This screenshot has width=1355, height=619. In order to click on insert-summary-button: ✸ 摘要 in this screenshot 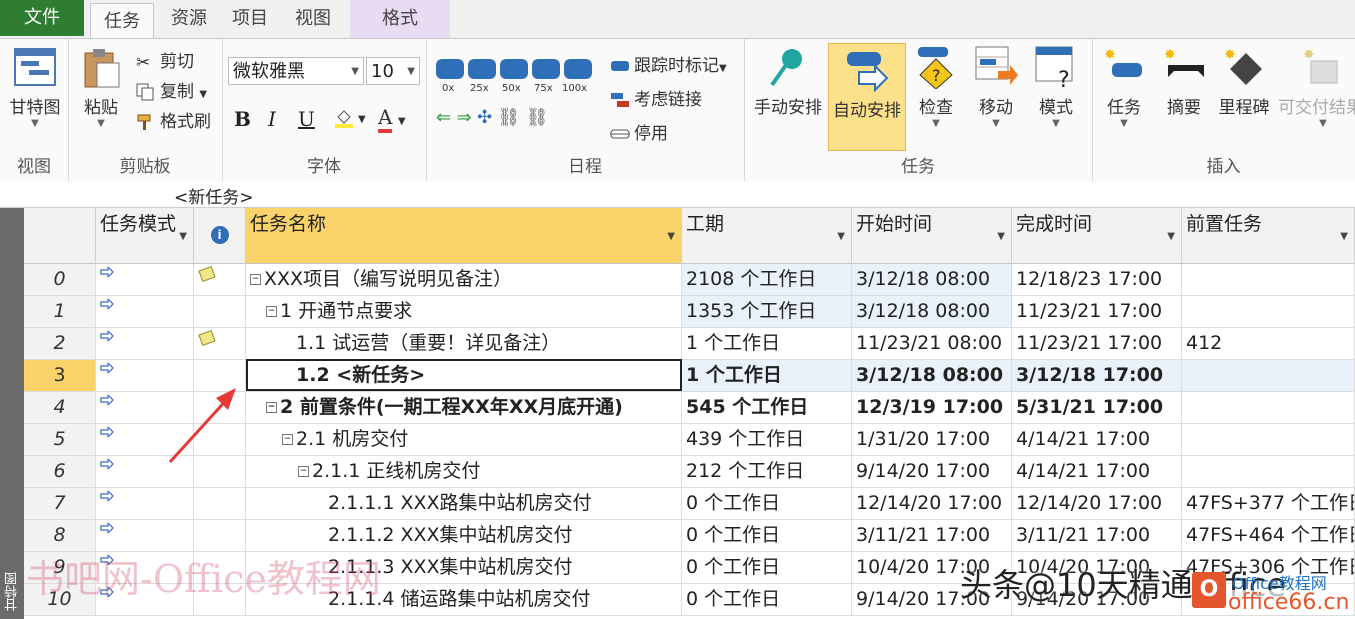, I will do `click(1184, 81)`.